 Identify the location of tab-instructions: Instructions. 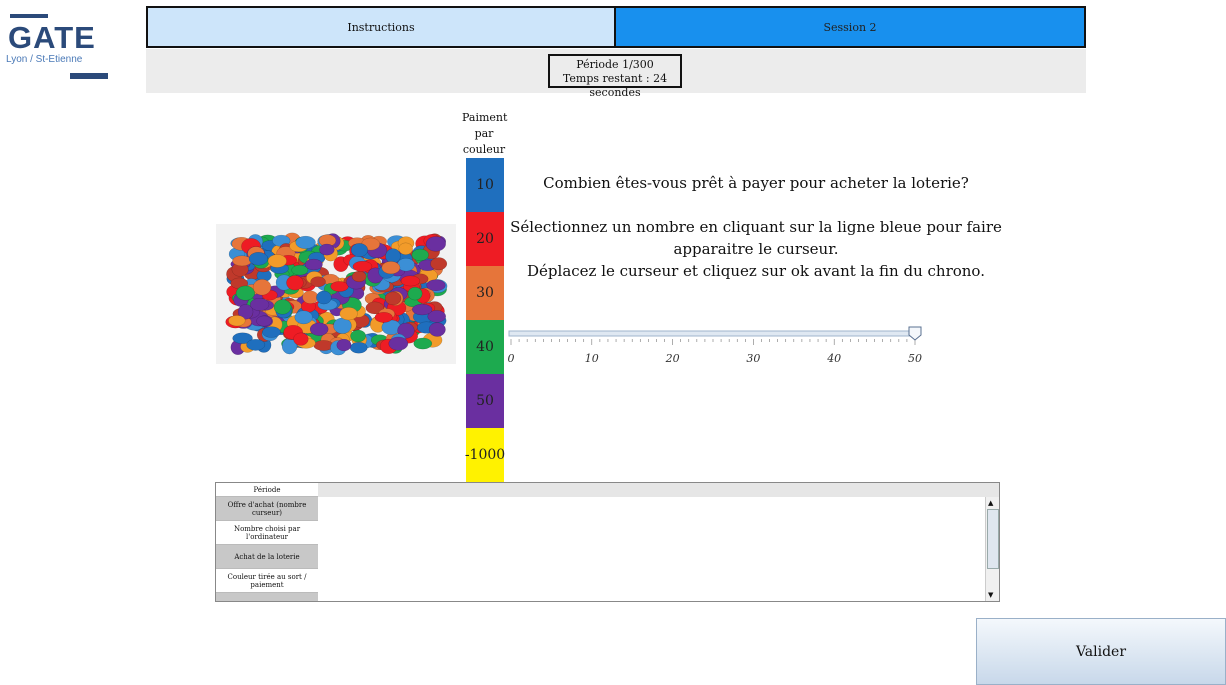
(381, 27).